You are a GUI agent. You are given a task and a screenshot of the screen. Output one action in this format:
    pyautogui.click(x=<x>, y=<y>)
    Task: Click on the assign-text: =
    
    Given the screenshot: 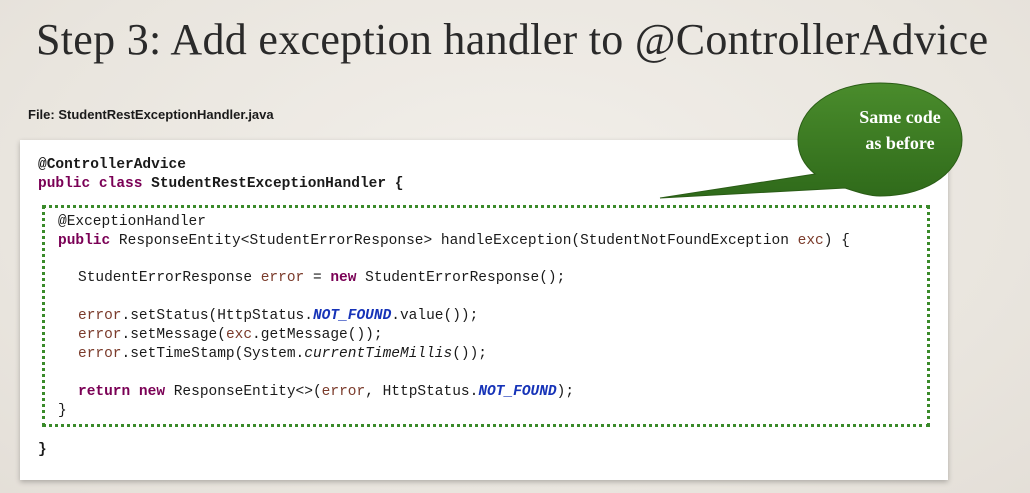 What is the action you would take?
    pyautogui.click(x=317, y=278)
    